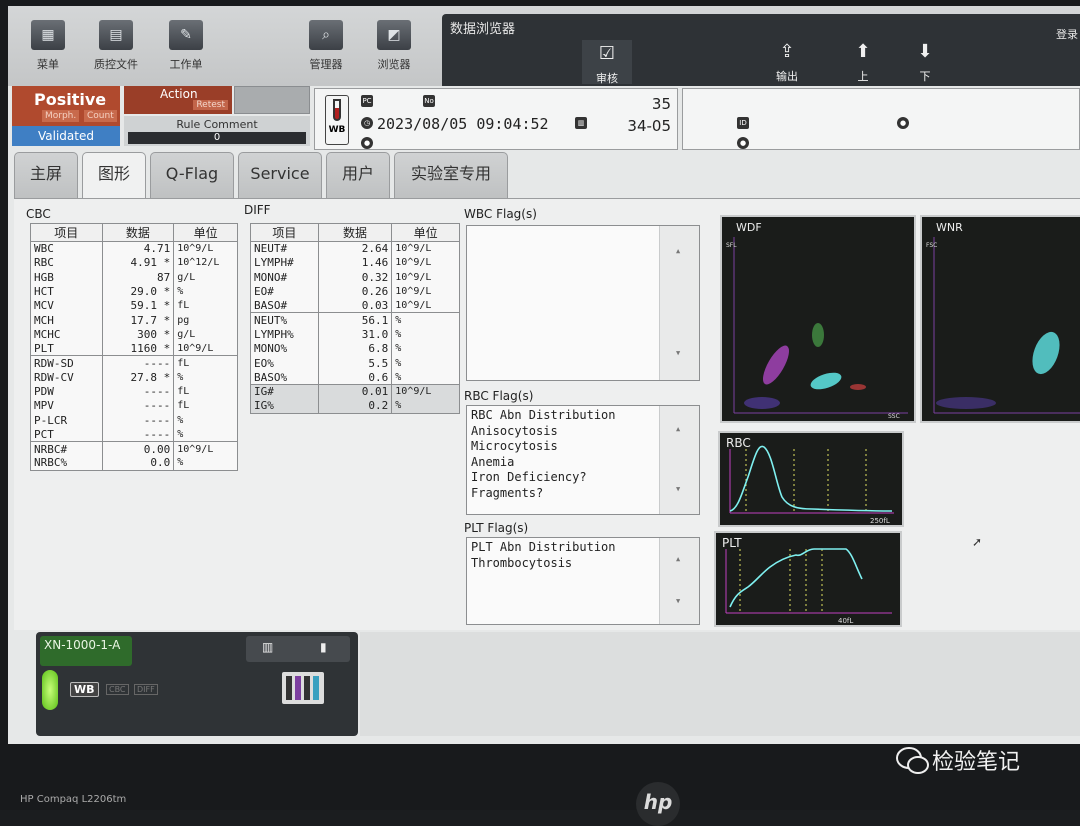 This screenshot has width=1080, height=826. Describe the element at coordinates (61, 116) in the screenshot. I see `morph-badge: Morph.` at that location.